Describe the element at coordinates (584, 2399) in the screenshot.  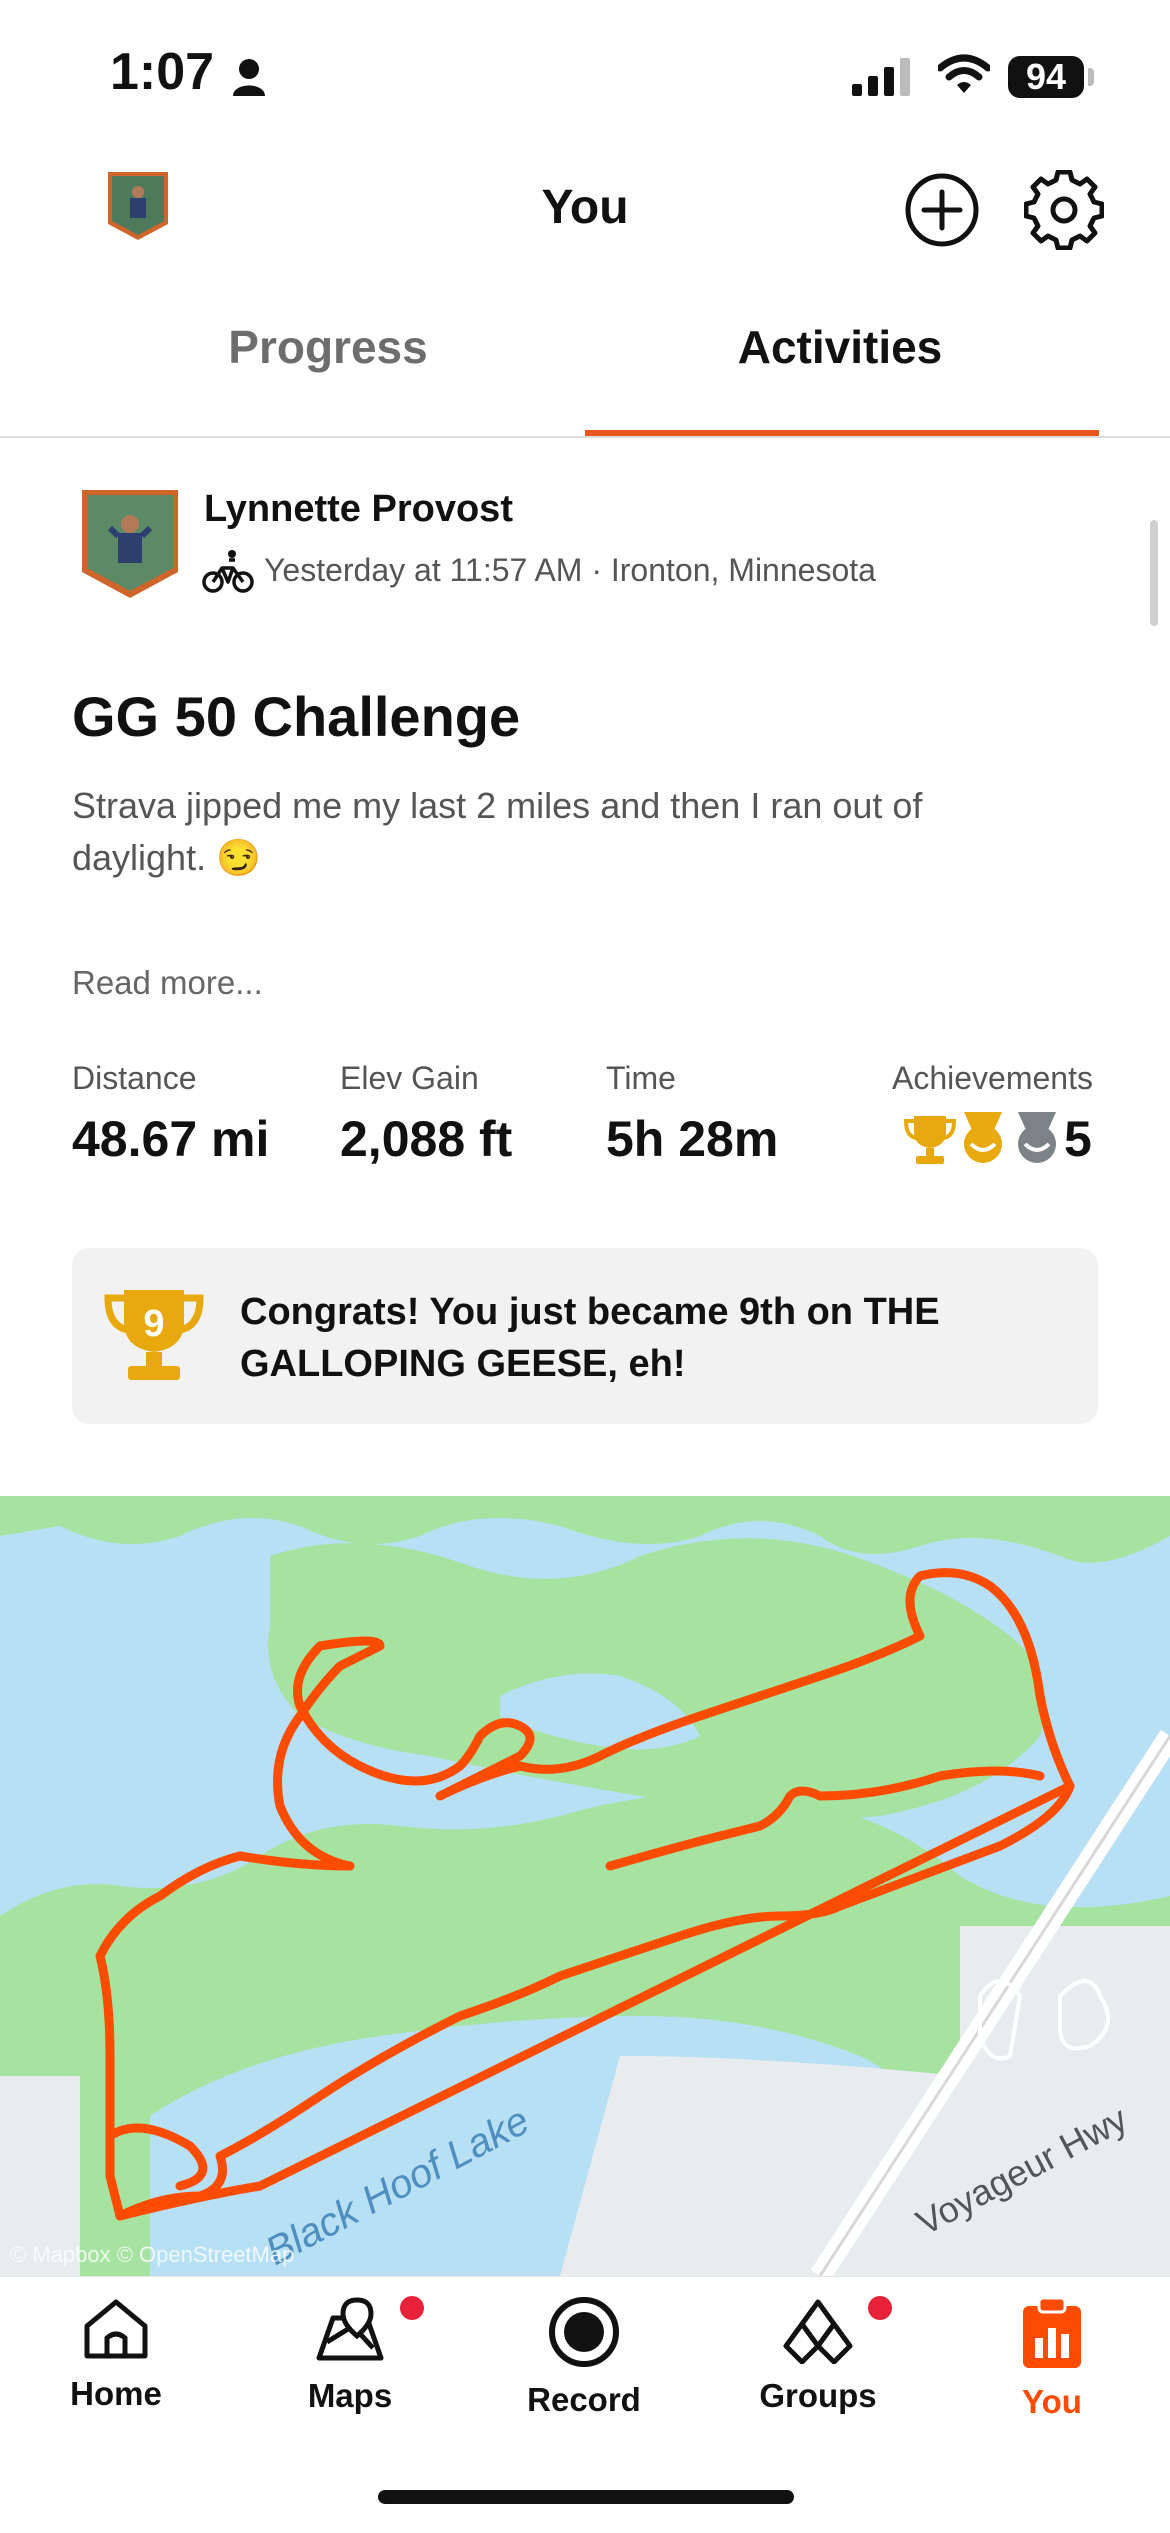
I see `nav-record-label: Record` at that location.